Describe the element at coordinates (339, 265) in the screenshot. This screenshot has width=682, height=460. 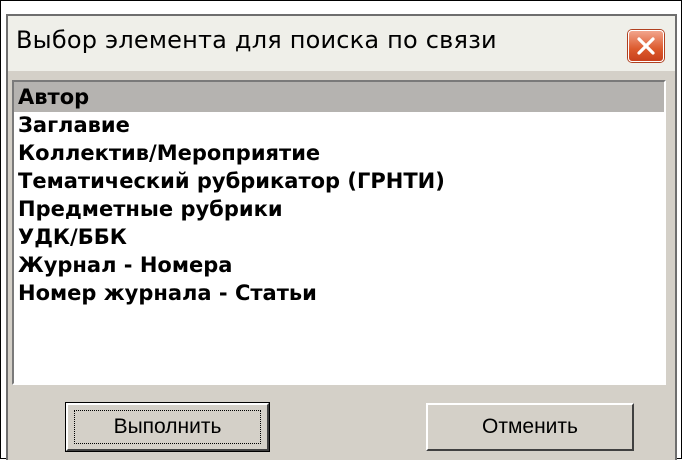
I see `list-item: Журнал - Номера` at that location.